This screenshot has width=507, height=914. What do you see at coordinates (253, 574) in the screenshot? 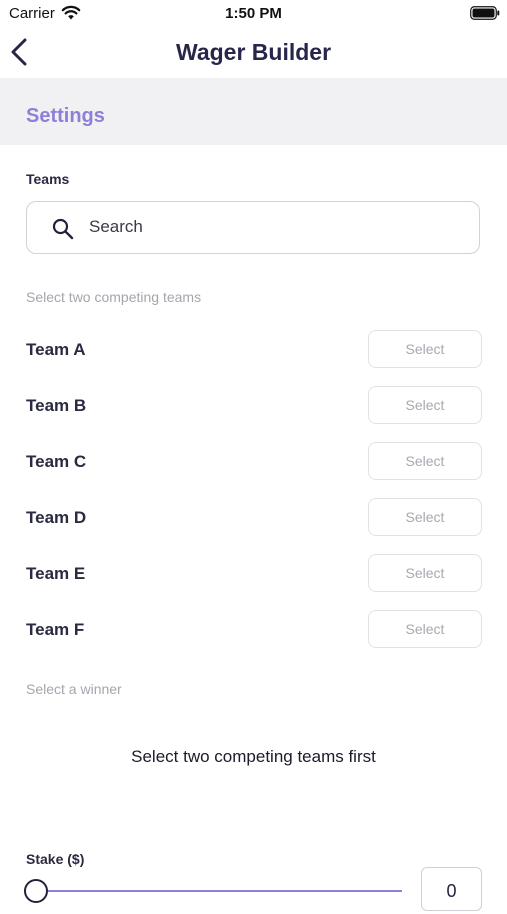
I see `team-row: Team E Select` at bounding box center [253, 574].